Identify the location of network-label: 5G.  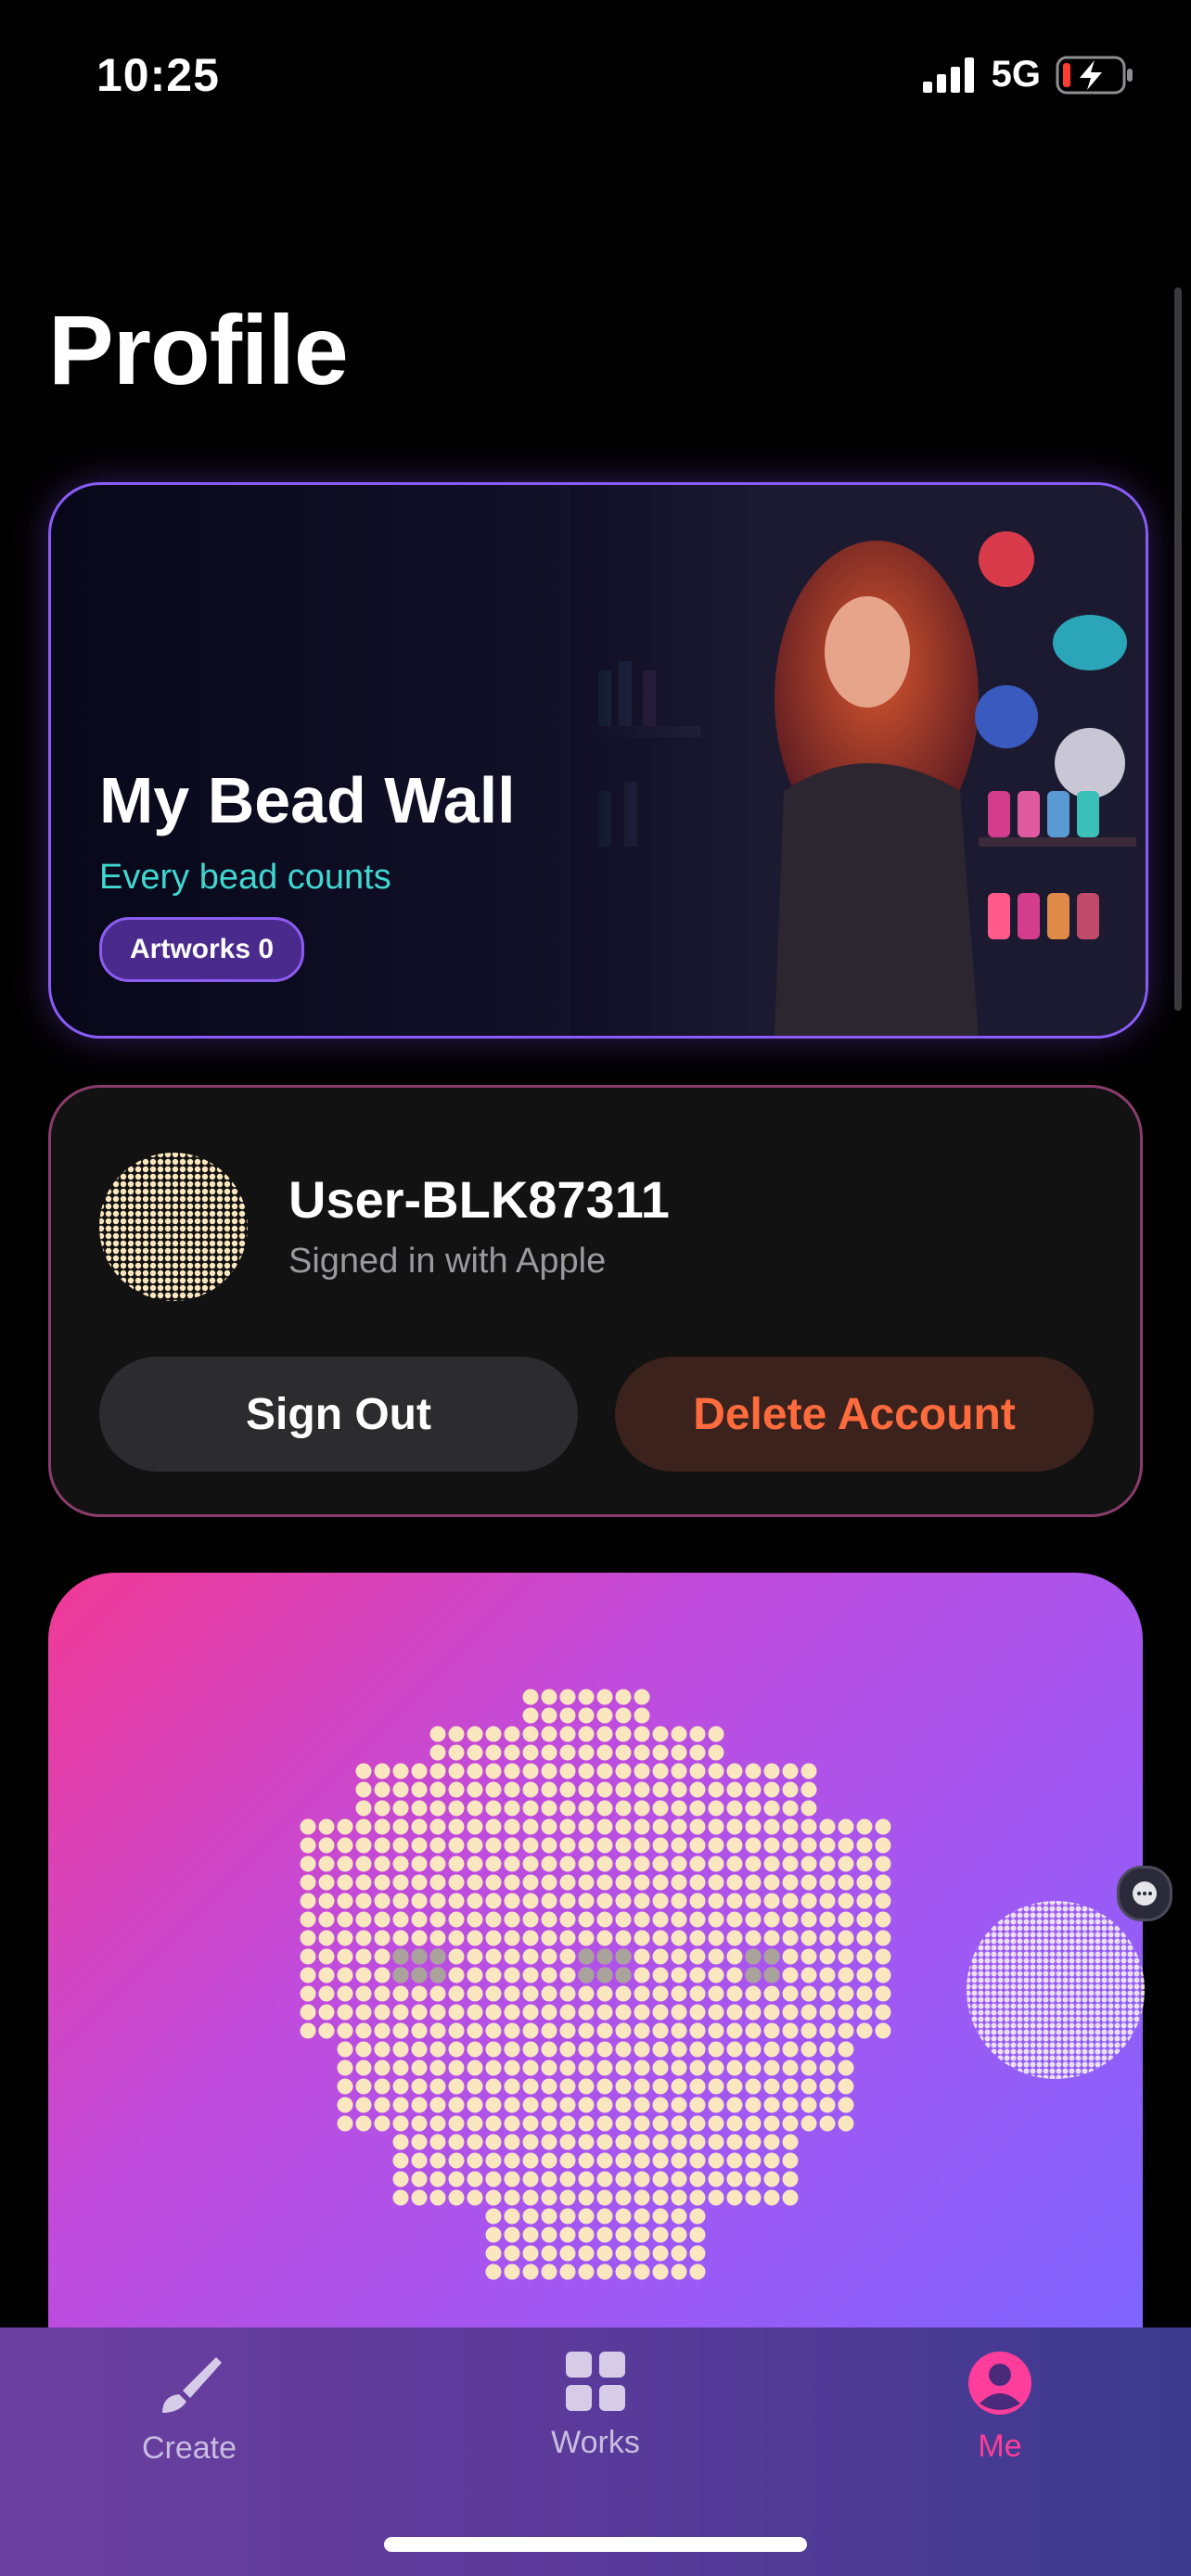
(1016, 74).